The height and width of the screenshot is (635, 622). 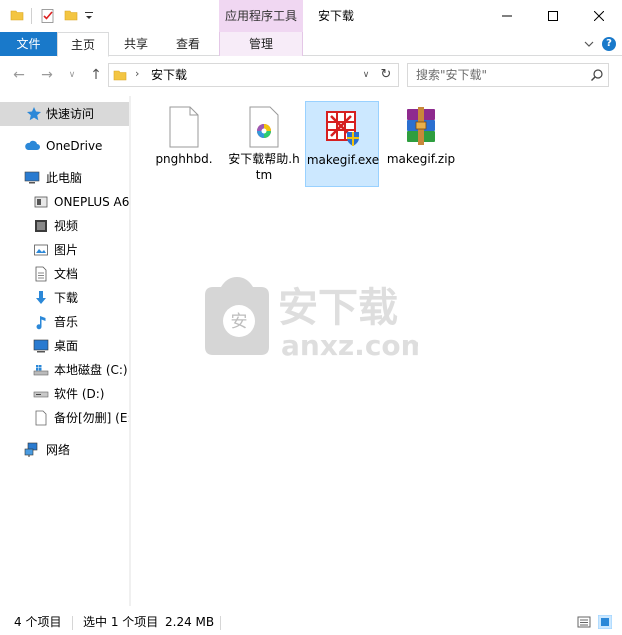 I want to click on nav-drive-d: 软件 (D:), so click(x=64, y=394).